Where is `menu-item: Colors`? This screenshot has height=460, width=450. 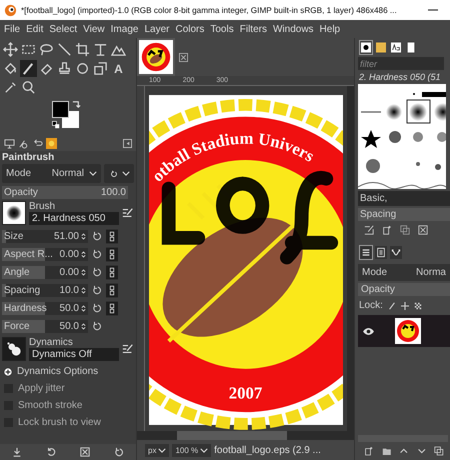
menu-item: Colors is located at coordinates (189, 29).